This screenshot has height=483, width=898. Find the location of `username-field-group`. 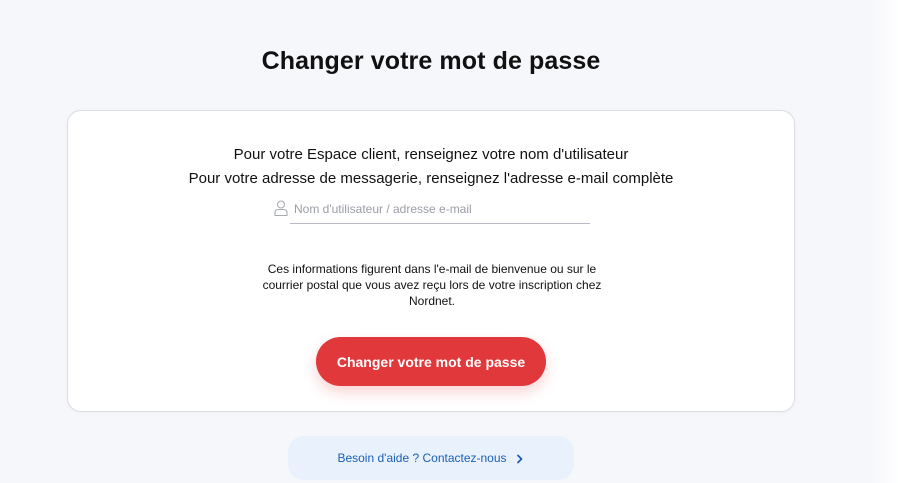

username-field-group is located at coordinates (433, 212).